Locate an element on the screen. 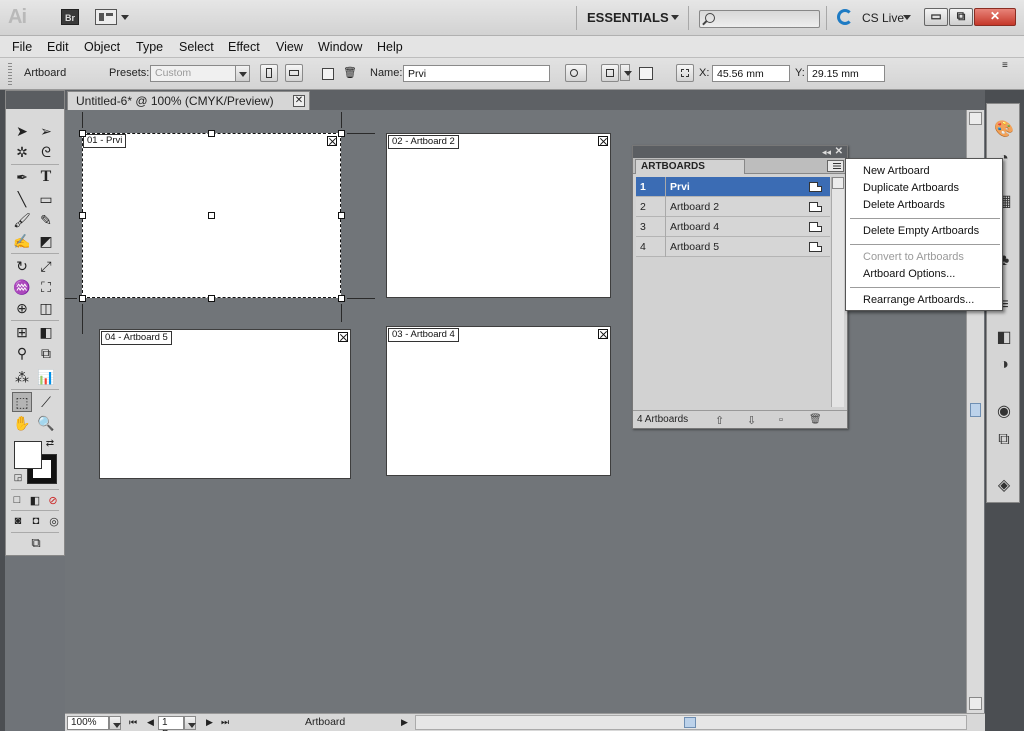 This screenshot has height=731, width=1024. arrange-documents-icon is located at coordinates (106, 17).